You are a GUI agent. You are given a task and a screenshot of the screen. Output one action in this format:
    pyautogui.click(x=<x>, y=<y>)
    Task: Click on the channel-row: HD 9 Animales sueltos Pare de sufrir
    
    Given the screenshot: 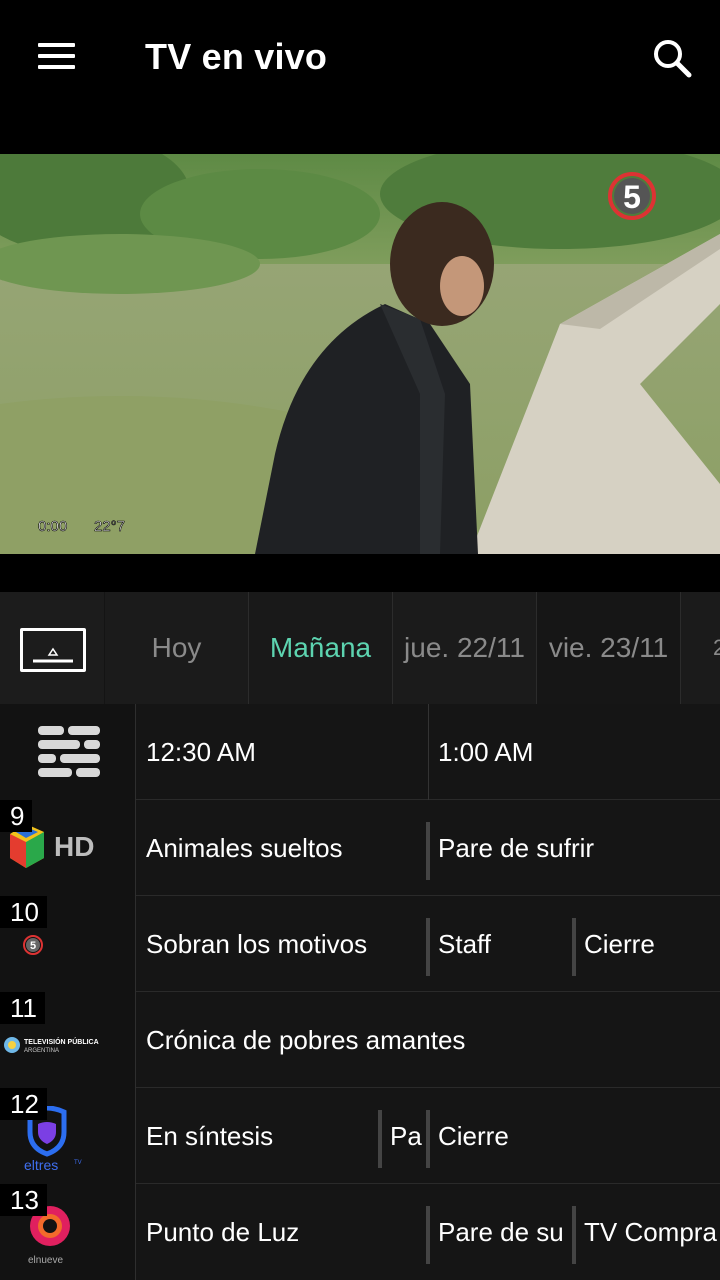 What is the action you would take?
    pyautogui.click(x=360, y=848)
    